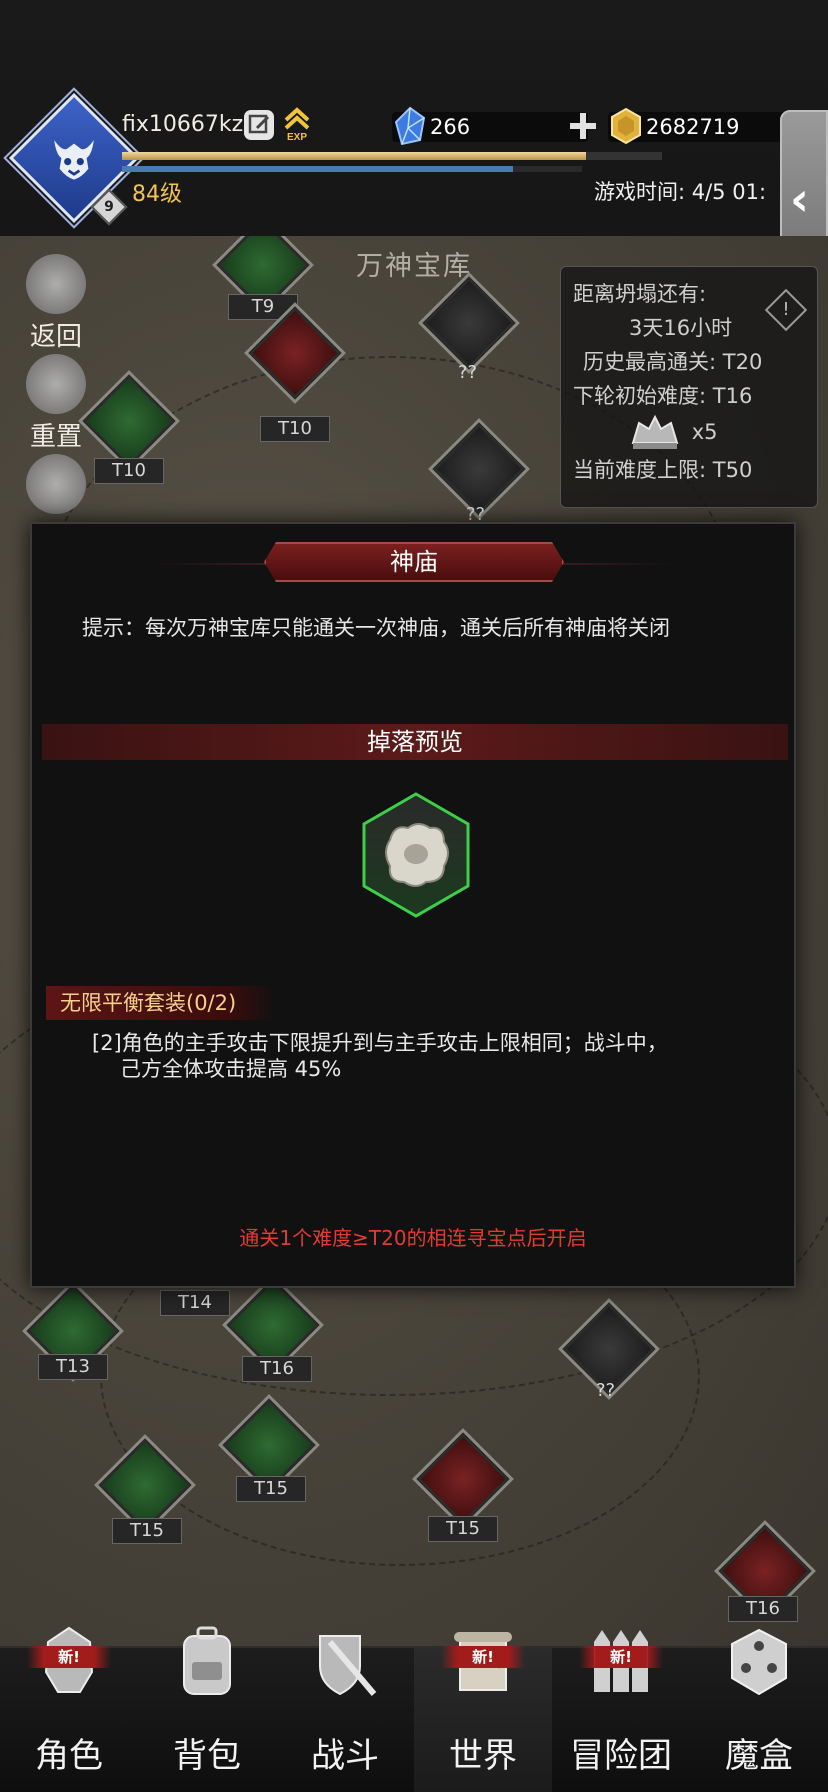  Describe the element at coordinates (693, 127) in the screenshot. I see `gold-amount: 2682719` at that location.